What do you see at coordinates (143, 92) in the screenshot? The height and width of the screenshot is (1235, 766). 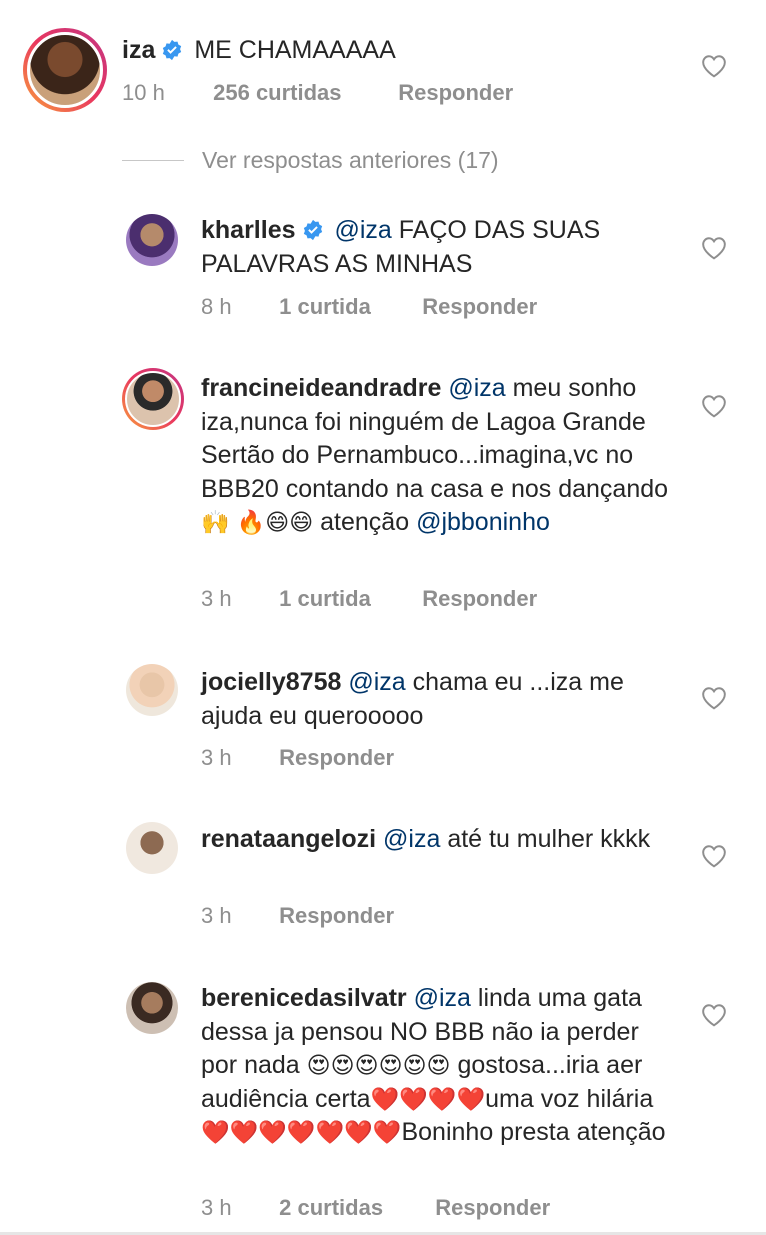 I see `timestamp: 10 h` at bounding box center [143, 92].